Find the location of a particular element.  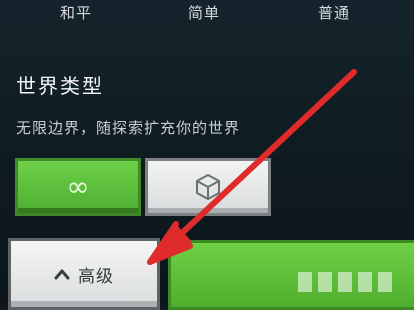

difficulty-option-peaceful: 和平 is located at coordinates (76, 12).